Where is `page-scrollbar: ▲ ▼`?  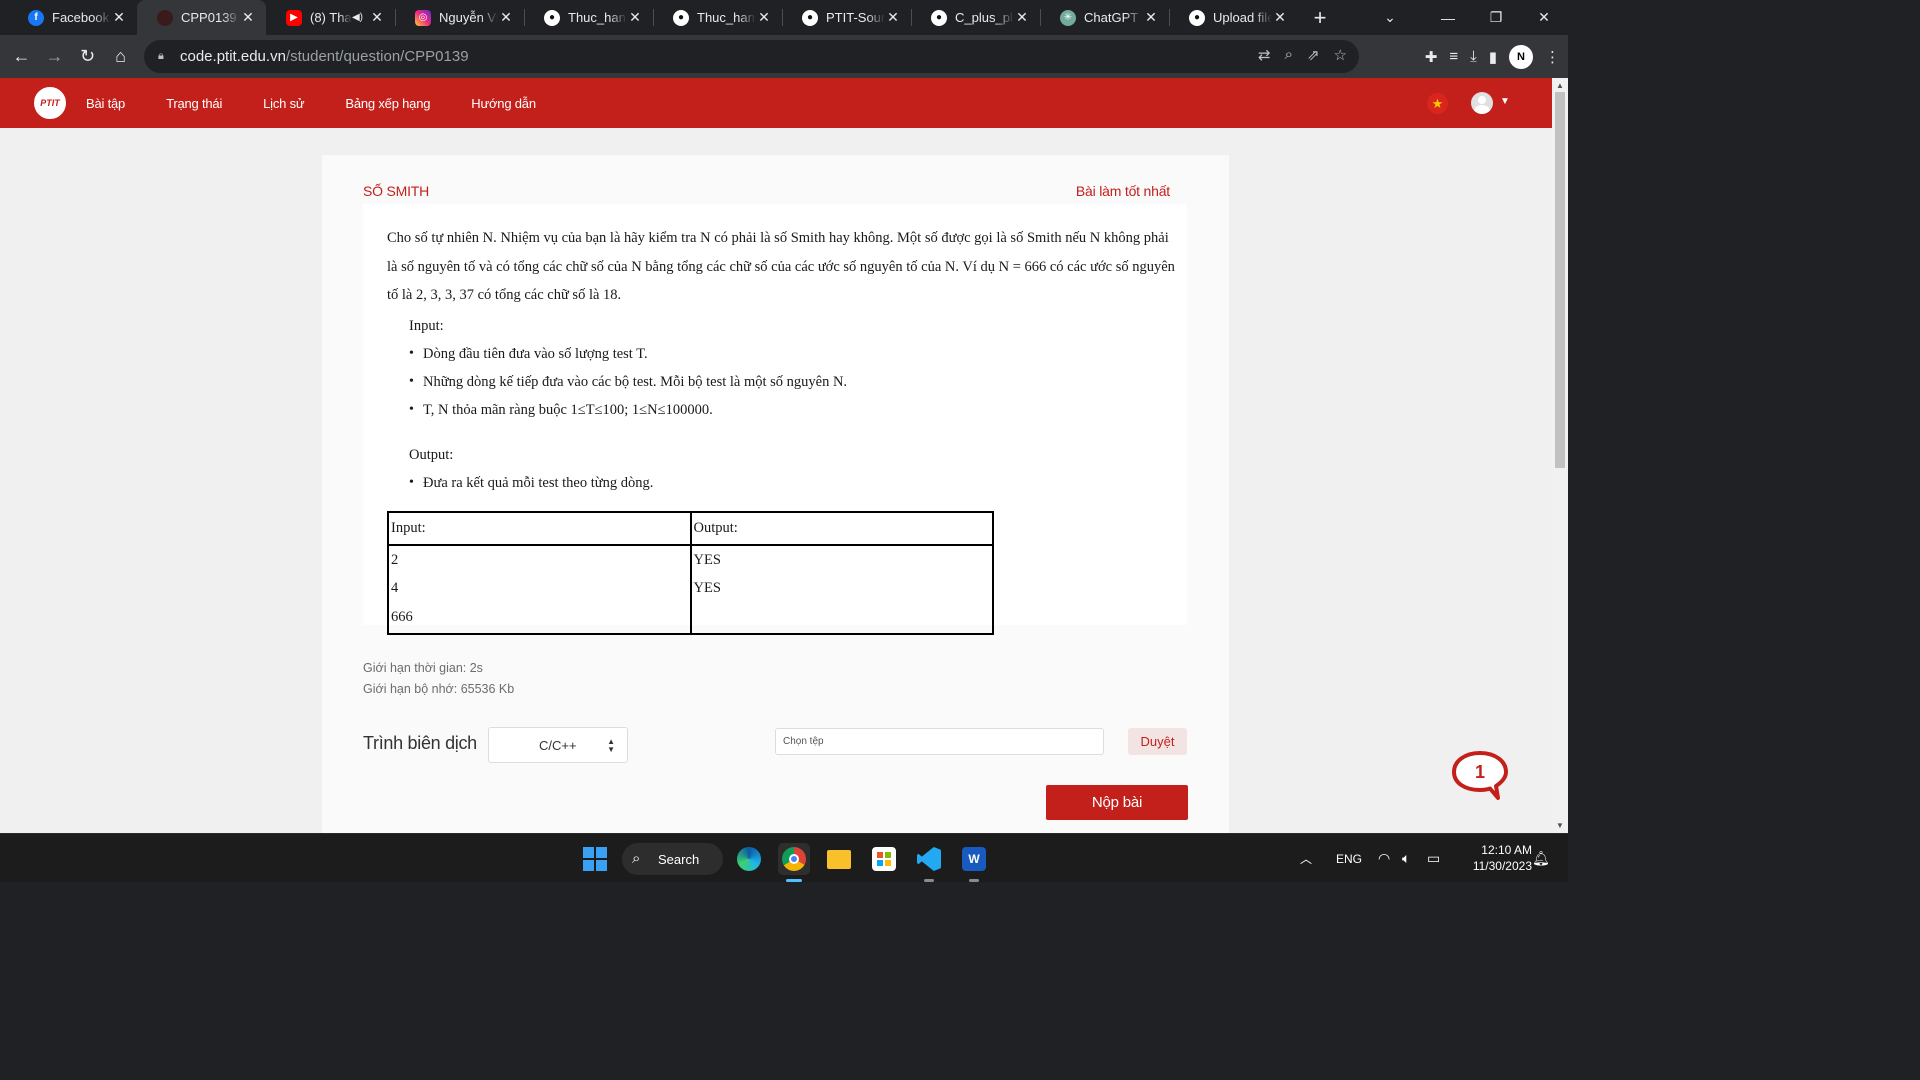 page-scrollbar: ▲ ▼ is located at coordinates (1560, 455).